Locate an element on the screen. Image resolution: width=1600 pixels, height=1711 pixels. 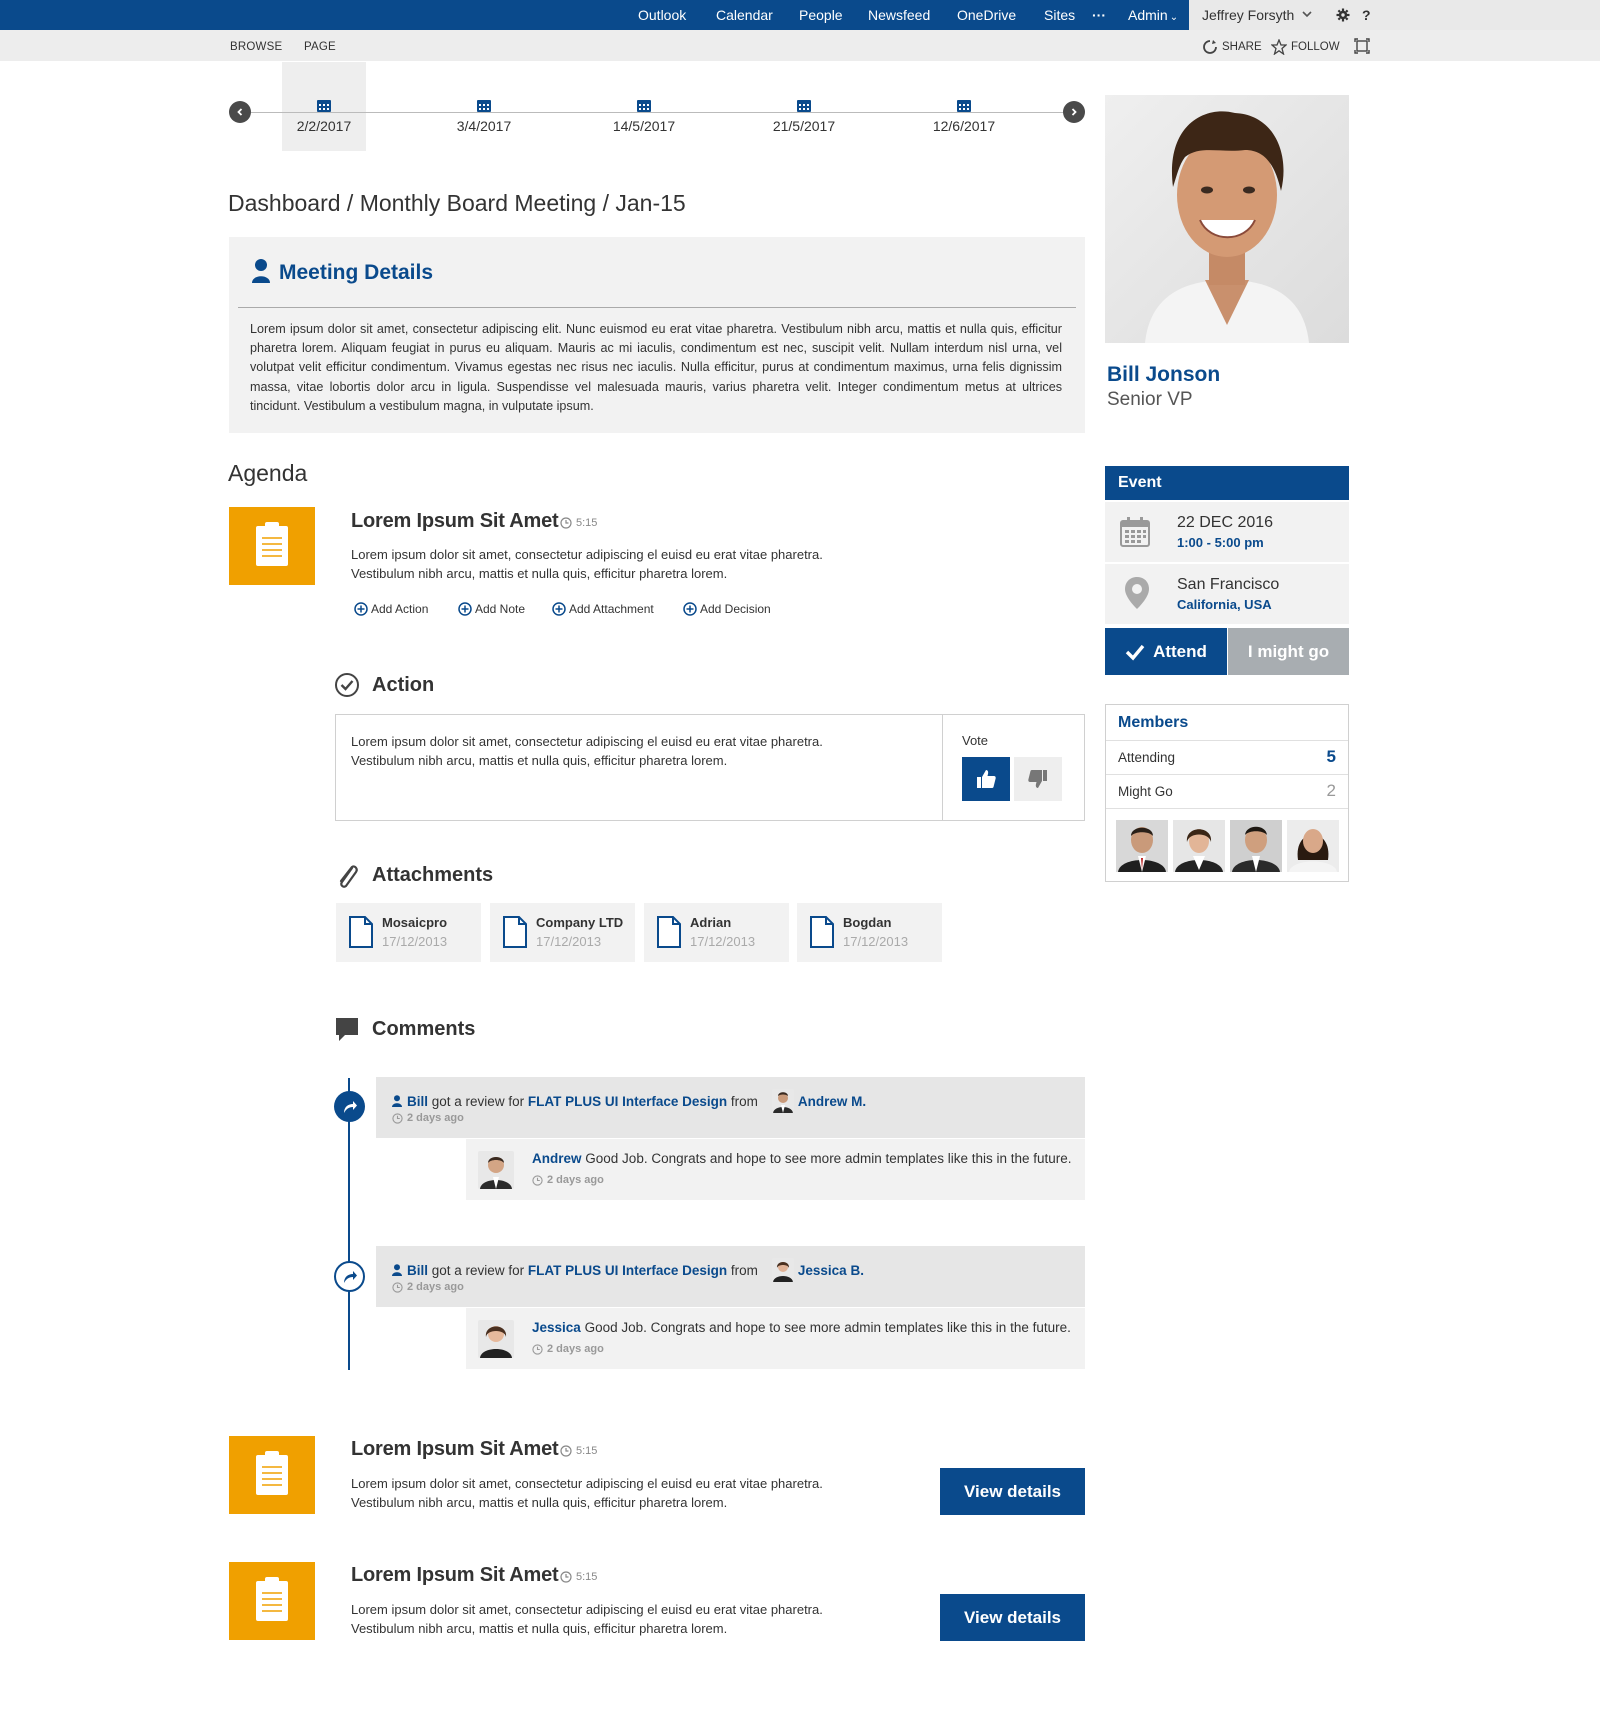
tab-page: PAGE is located at coordinates (320, 47).